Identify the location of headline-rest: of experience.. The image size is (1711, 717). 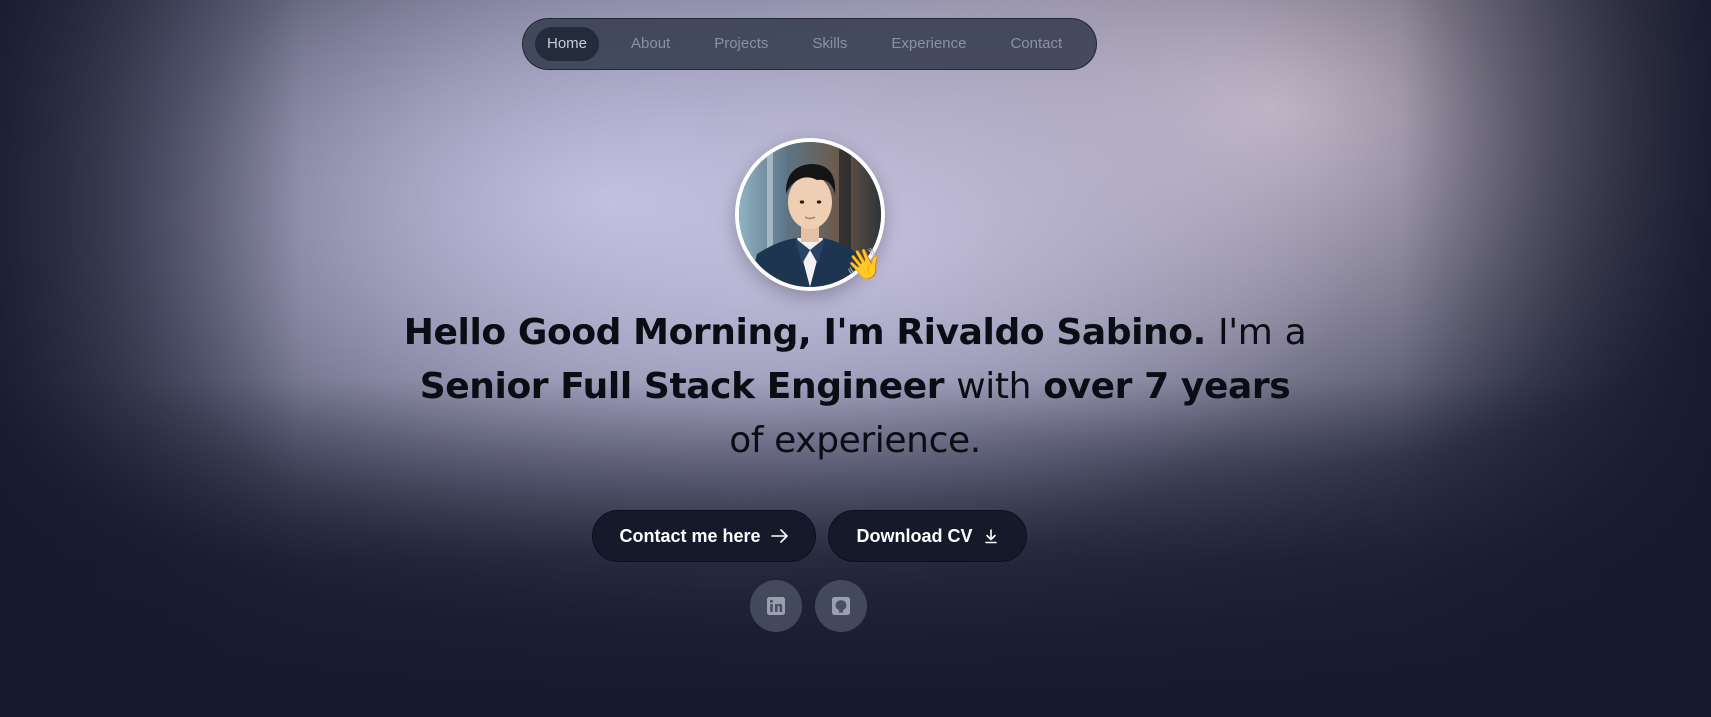
(855, 440).